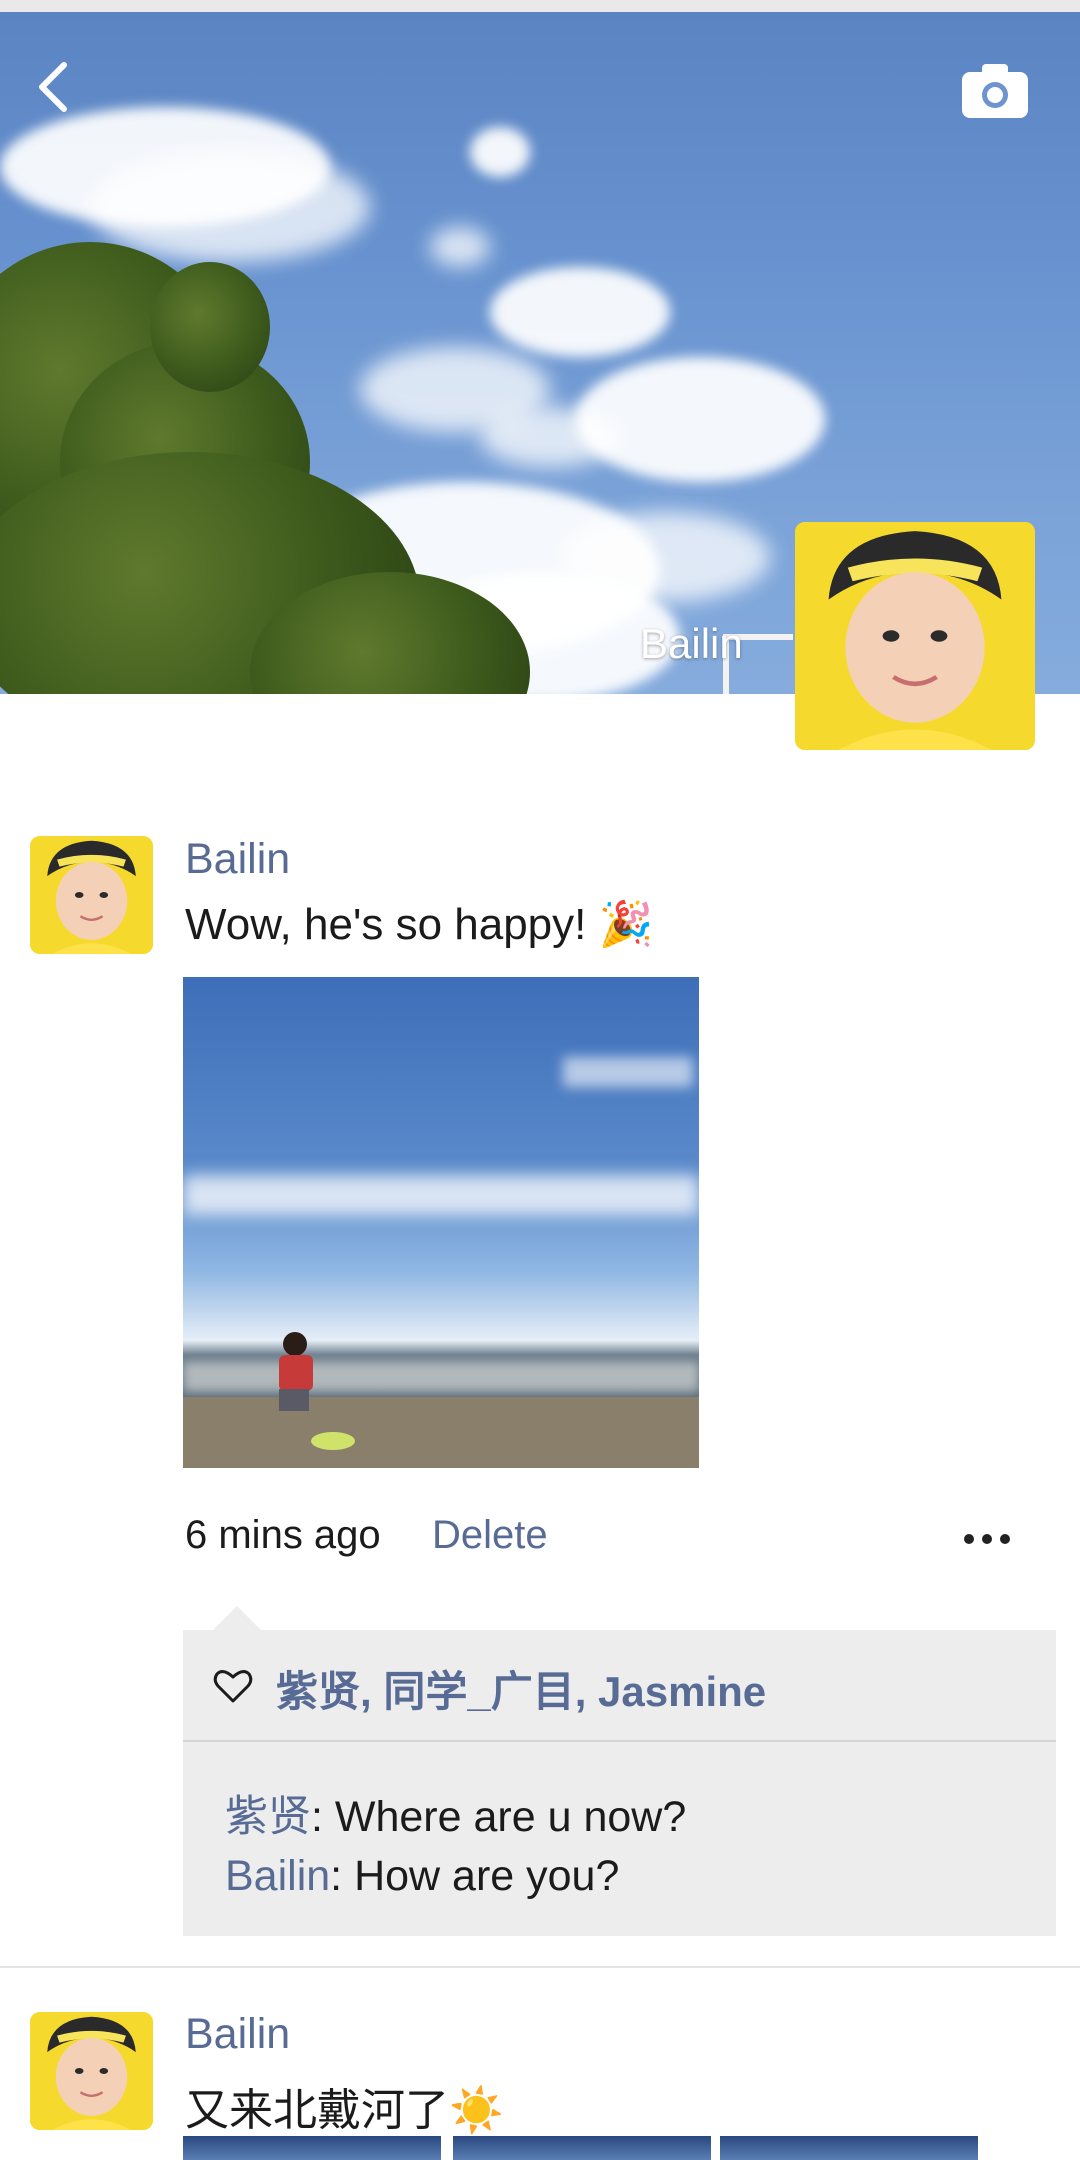  Describe the element at coordinates (268, 1817) in the screenshot. I see `comment-author: 紫贤` at that location.